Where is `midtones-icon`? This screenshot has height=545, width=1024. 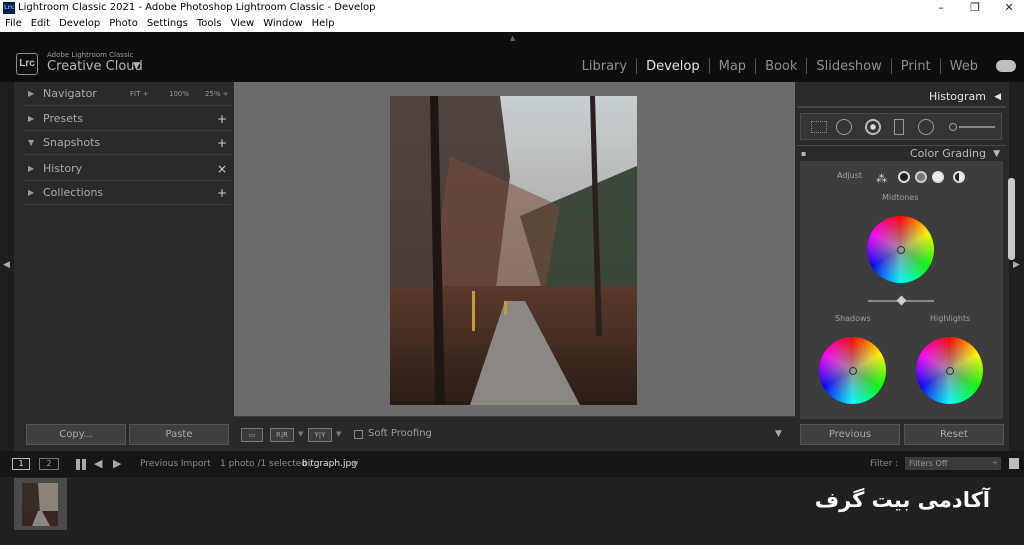 midtones-icon is located at coordinates (921, 177).